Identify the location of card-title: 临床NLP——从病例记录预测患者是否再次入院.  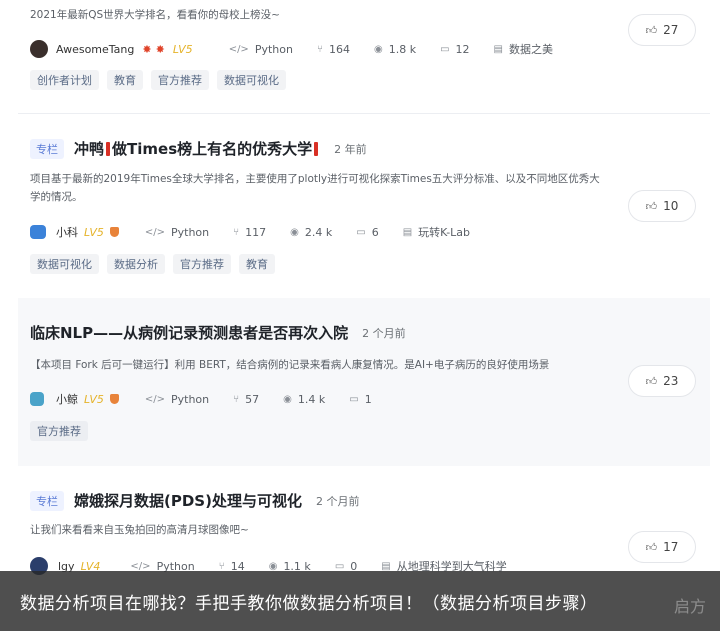
(189, 332).